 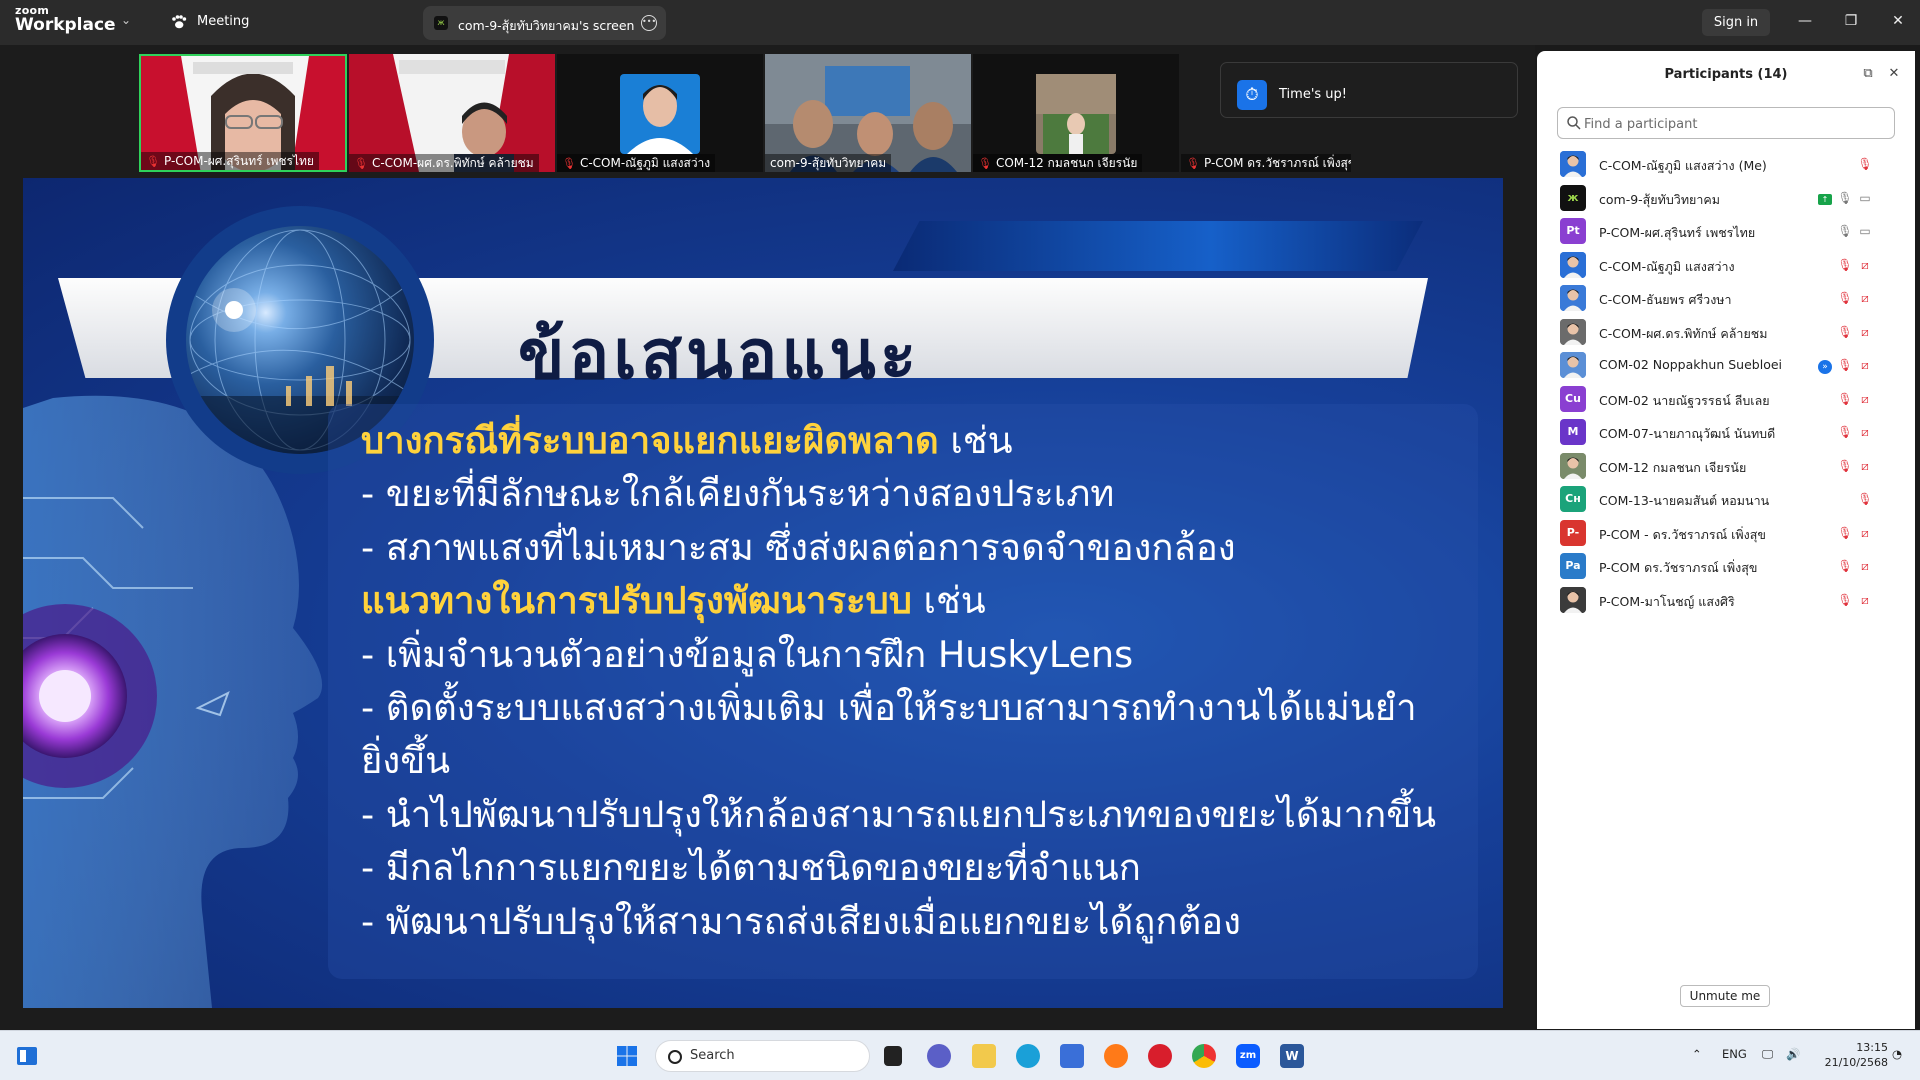 I want to click on edge-browser-icon, so click(x=1028, y=1056).